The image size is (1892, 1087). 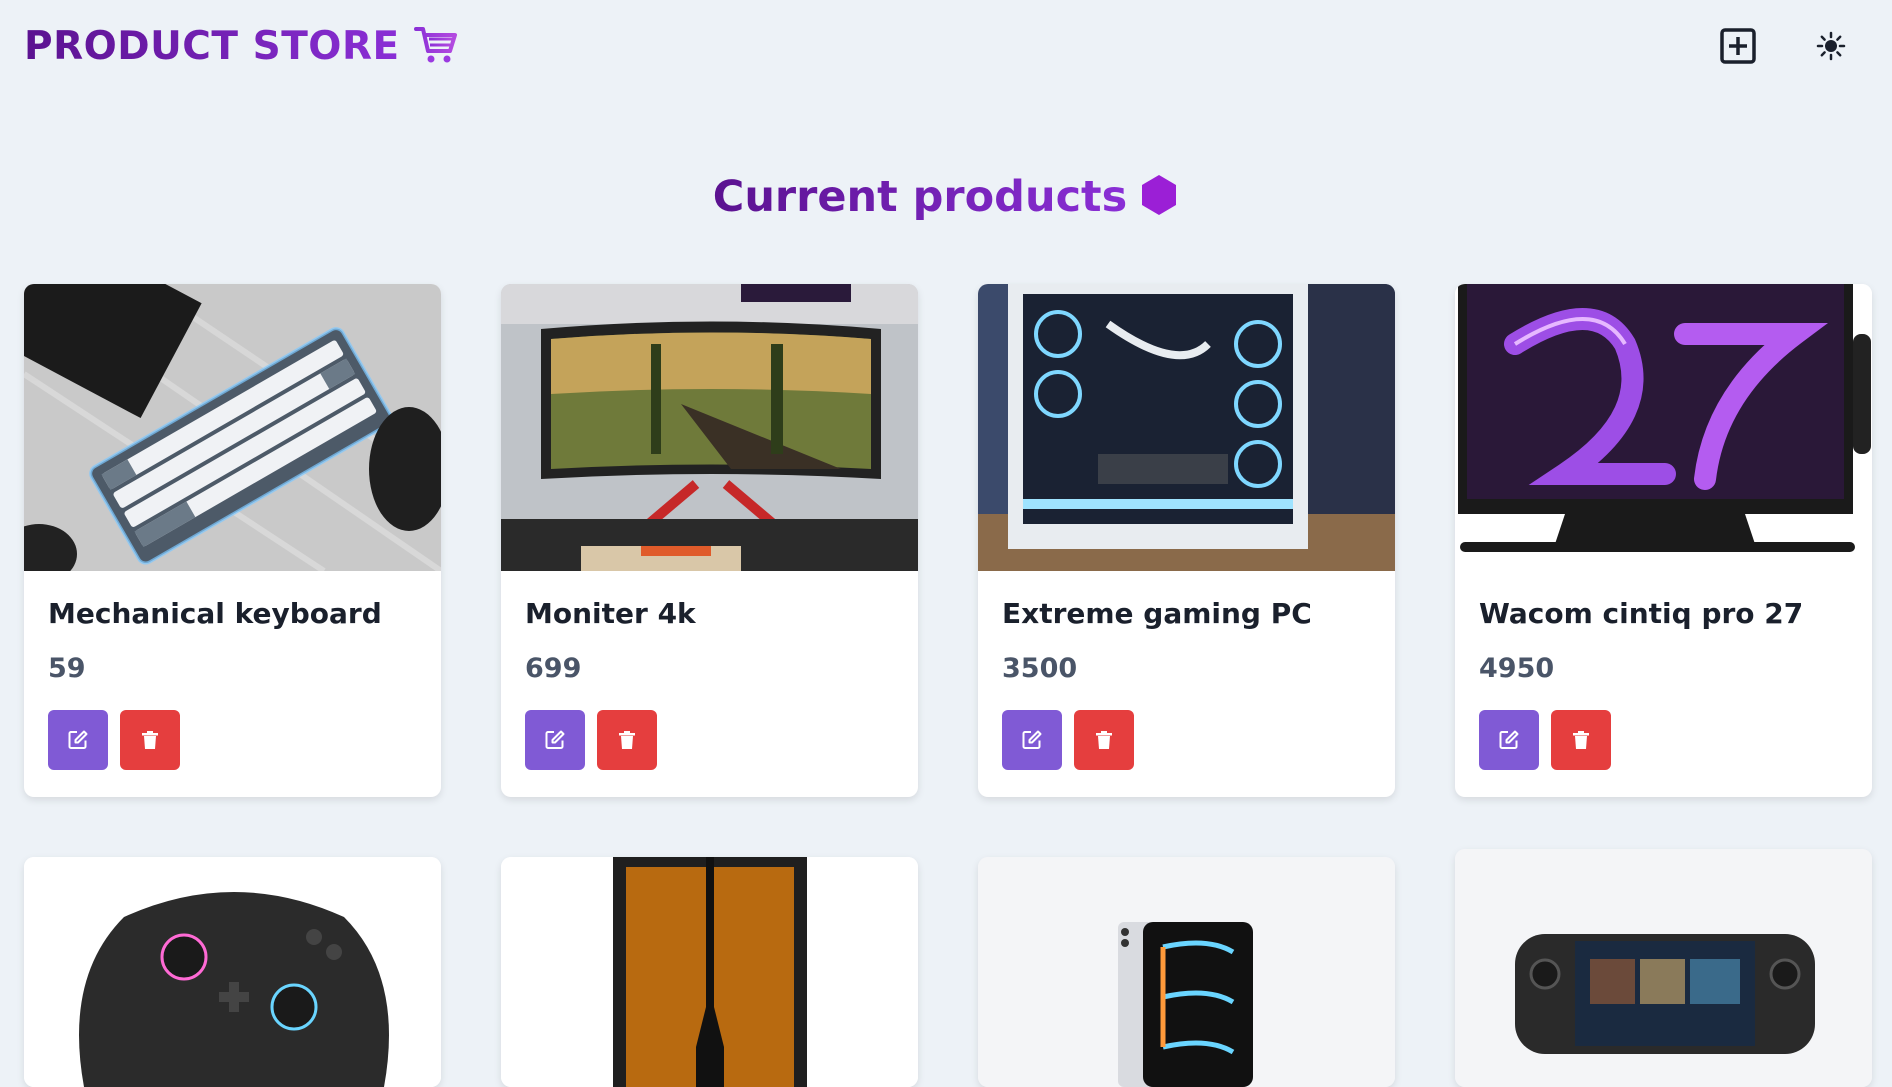 I want to click on product-image-3d-printer, so click(x=709, y=972).